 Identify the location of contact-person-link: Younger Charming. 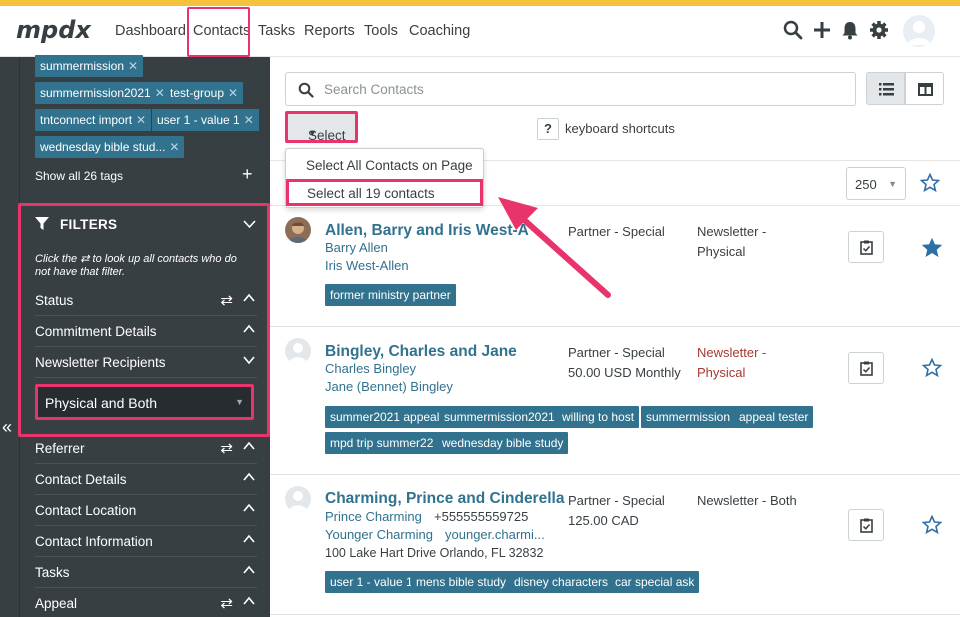
(379, 534).